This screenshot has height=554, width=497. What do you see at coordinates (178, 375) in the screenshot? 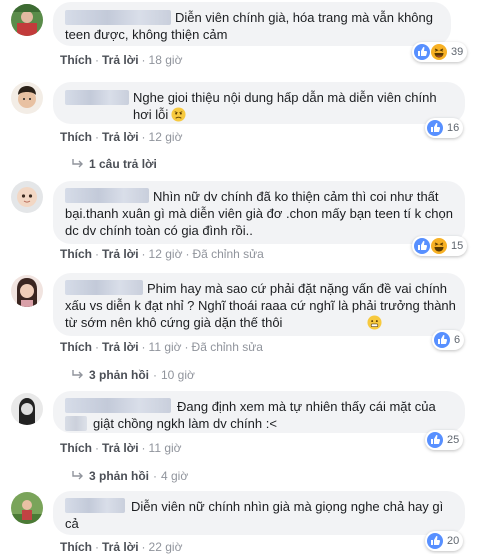
I see `replies-time: 10 giờ` at bounding box center [178, 375].